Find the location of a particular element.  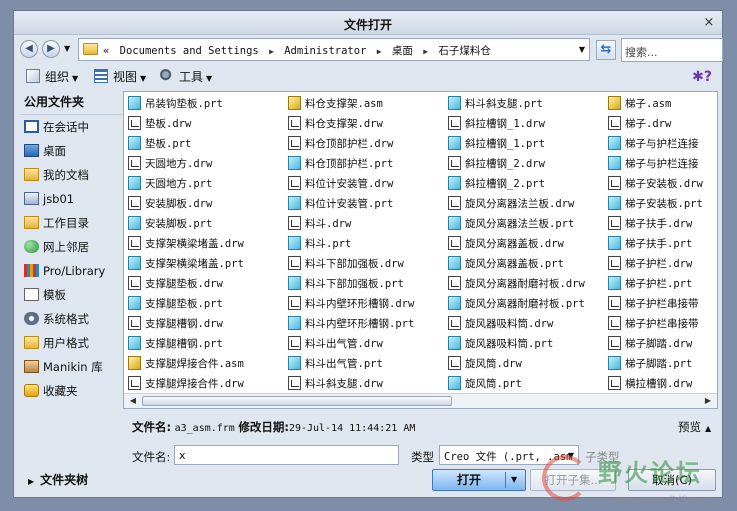

scroll-left-icon: ◀ is located at coordinates (133, 401).